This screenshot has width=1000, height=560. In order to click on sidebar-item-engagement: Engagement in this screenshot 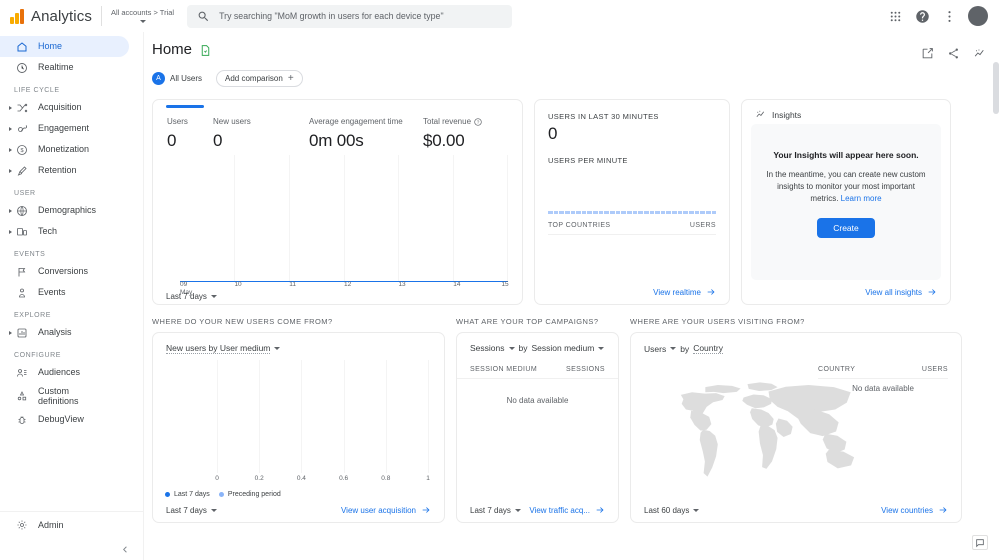, I will do `click(64, 128)`.